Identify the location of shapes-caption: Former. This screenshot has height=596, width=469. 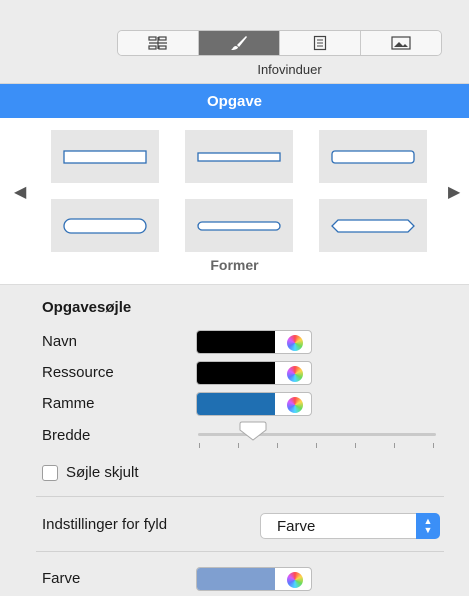
(234, 265).